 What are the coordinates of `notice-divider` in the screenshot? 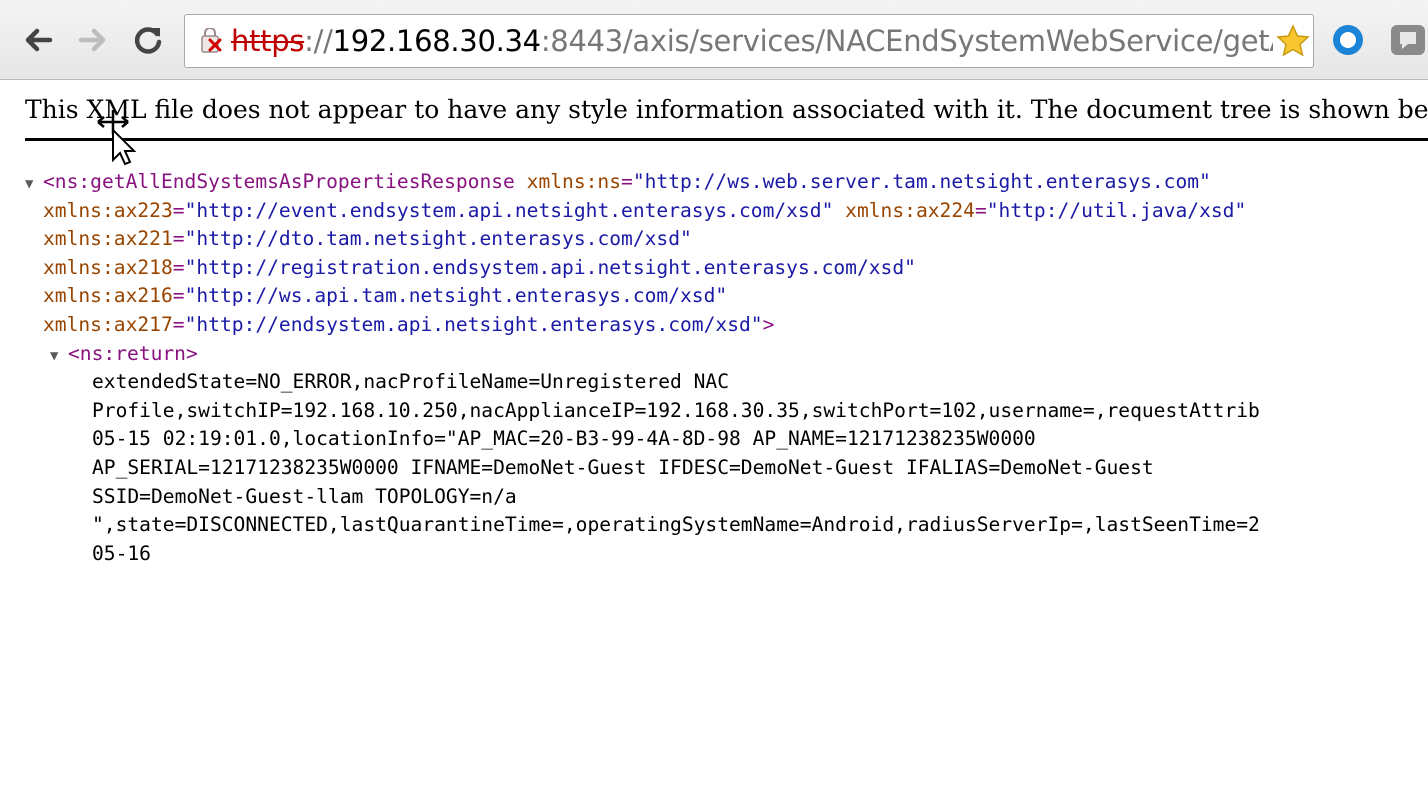 It's located at (726, 139).